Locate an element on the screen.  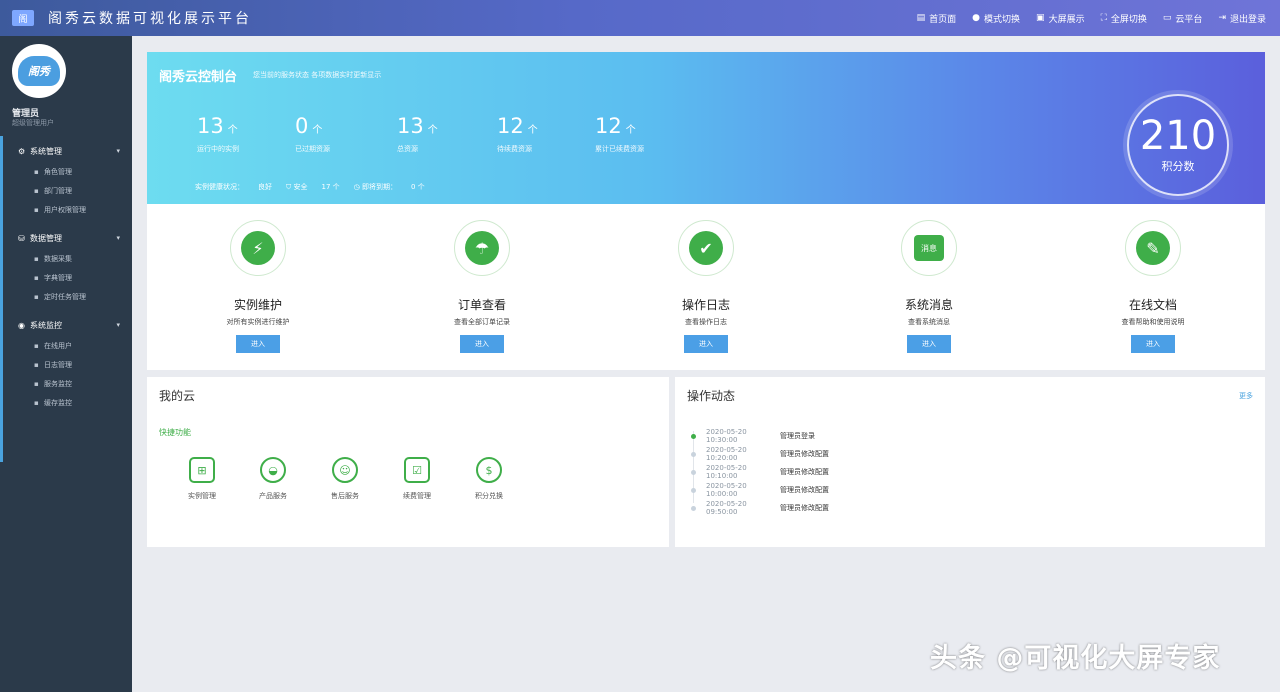
sidebar-item-label: 用户权限管理 is located at coordinates (65, 209).